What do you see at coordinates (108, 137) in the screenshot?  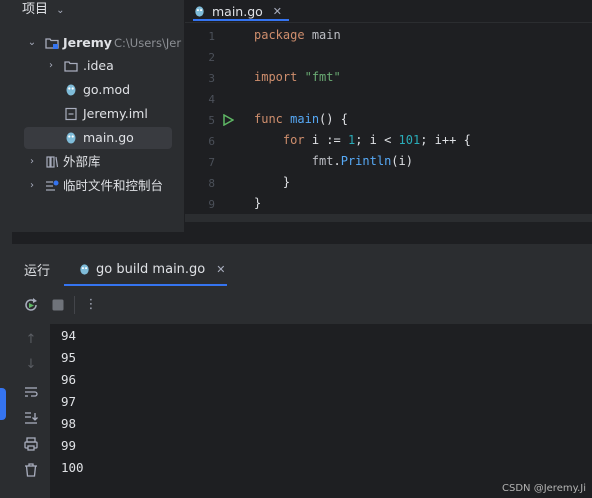 I see `tree-item-label: main.go` at bounding box center [108, 137].